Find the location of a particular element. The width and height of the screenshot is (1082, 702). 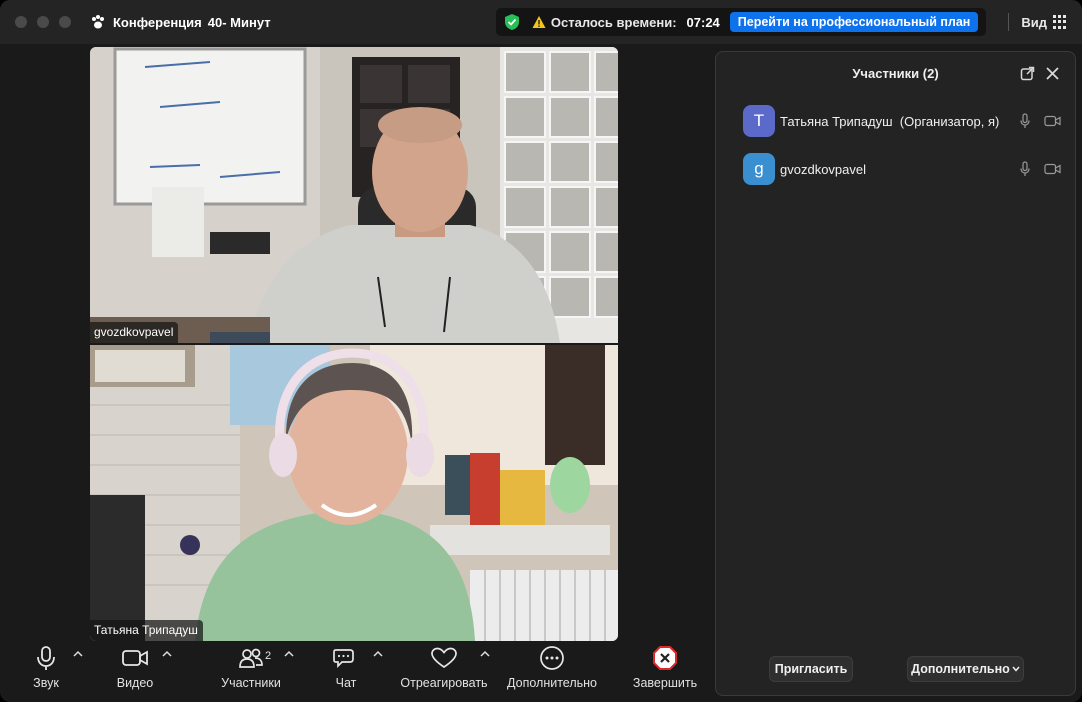

heart-icon is located at coordinates (444, 658).